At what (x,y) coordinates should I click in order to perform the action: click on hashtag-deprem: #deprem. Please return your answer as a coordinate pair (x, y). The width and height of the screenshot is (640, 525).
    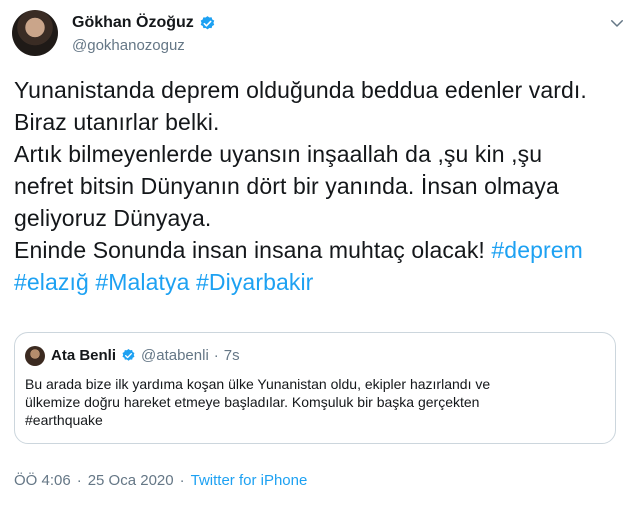
    Looking at the image, I should click on (536, 250).